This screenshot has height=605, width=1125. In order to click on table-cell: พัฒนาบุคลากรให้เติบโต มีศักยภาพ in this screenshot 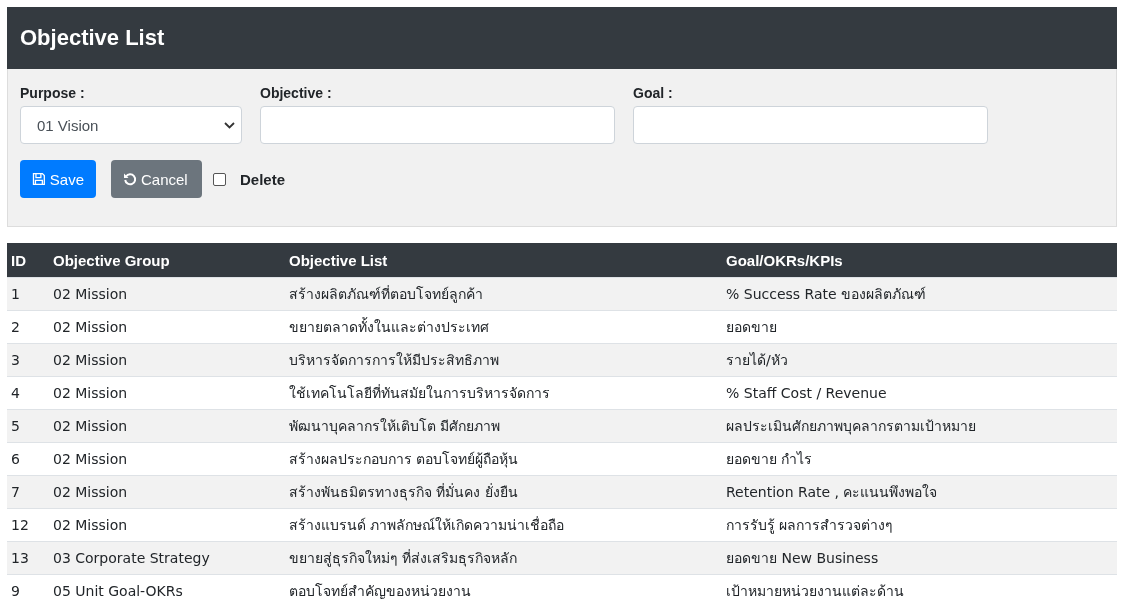, I will do `click(503, 426)`.